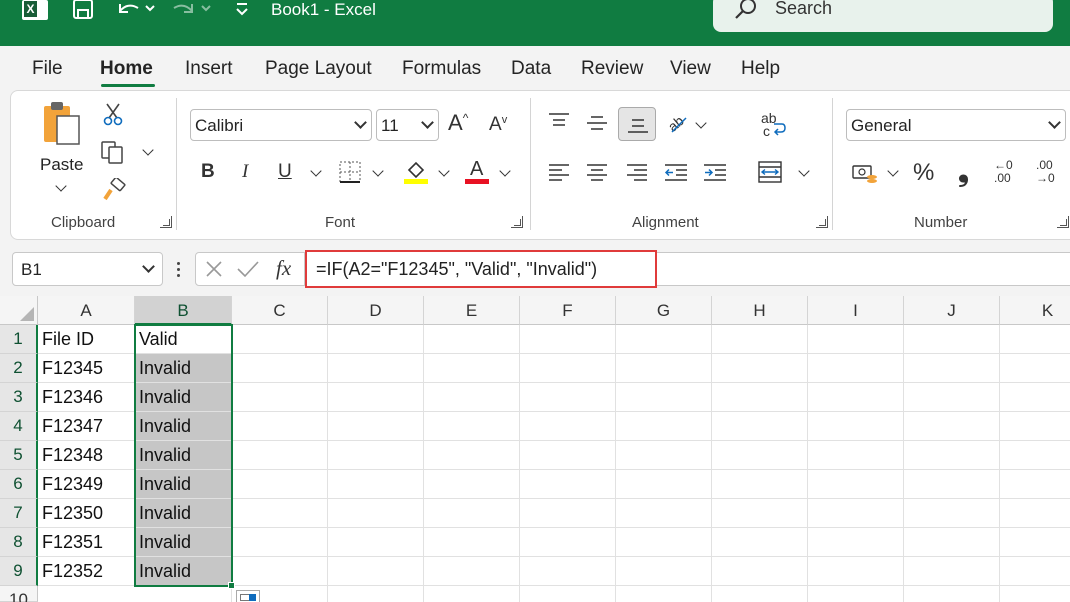 The image size is (1070, 602). Describe the element at coordinates (183, 310) in the screenshot. I see `column-header-b: B` at that location.